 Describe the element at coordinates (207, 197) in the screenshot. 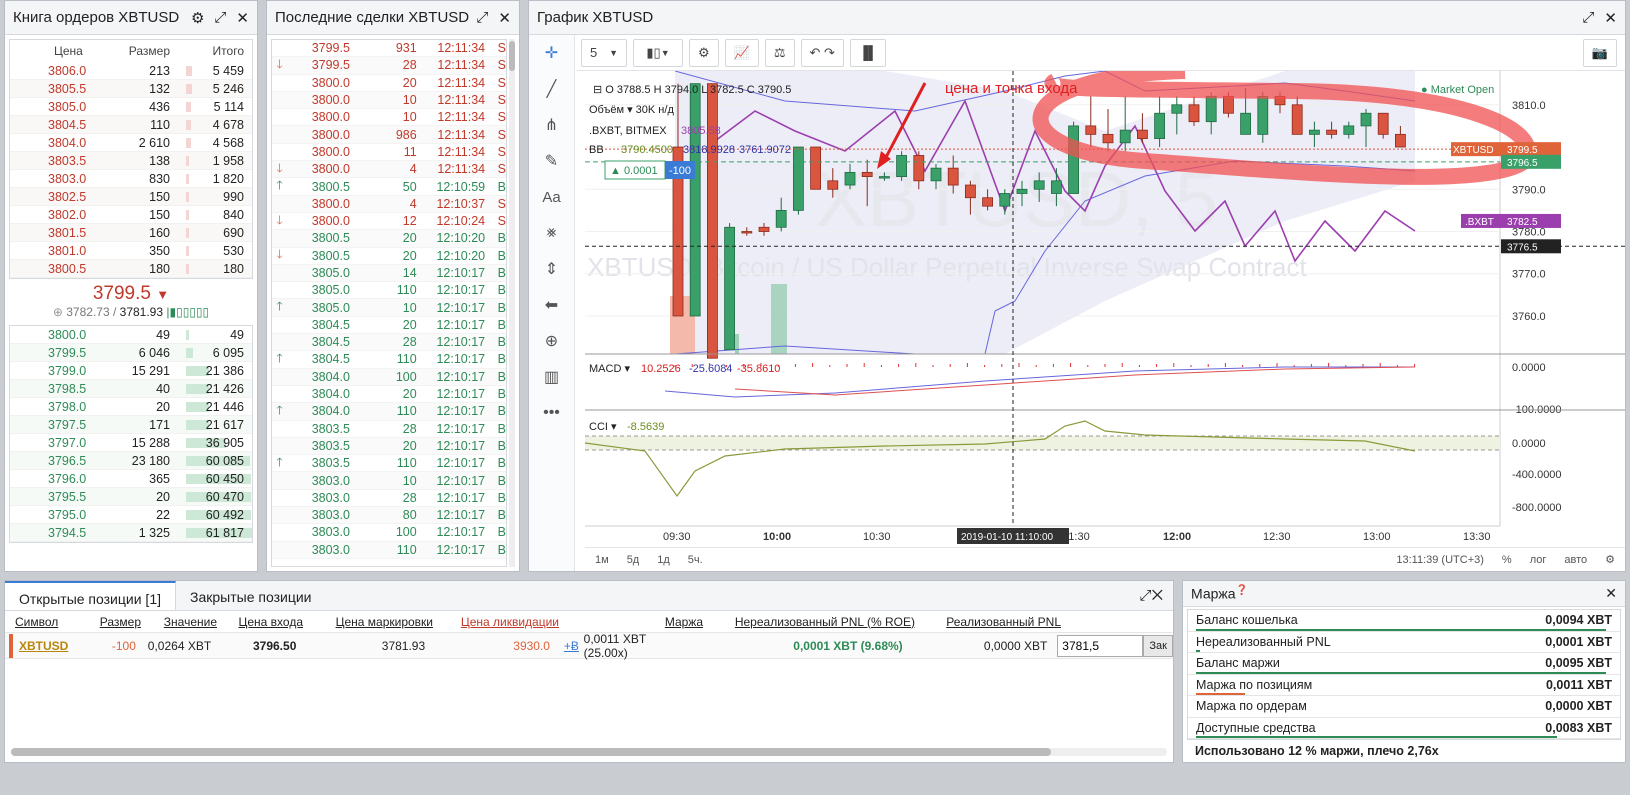

I see `total-cell: 990` at that location.